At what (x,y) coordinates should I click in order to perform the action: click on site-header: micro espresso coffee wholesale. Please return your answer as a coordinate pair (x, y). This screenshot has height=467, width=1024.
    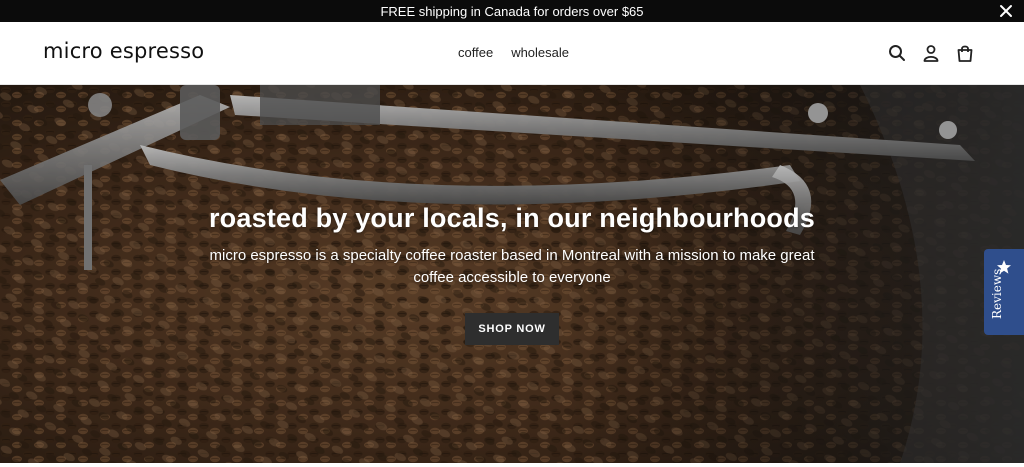
    Looking at the image, I should click on (512, 53).